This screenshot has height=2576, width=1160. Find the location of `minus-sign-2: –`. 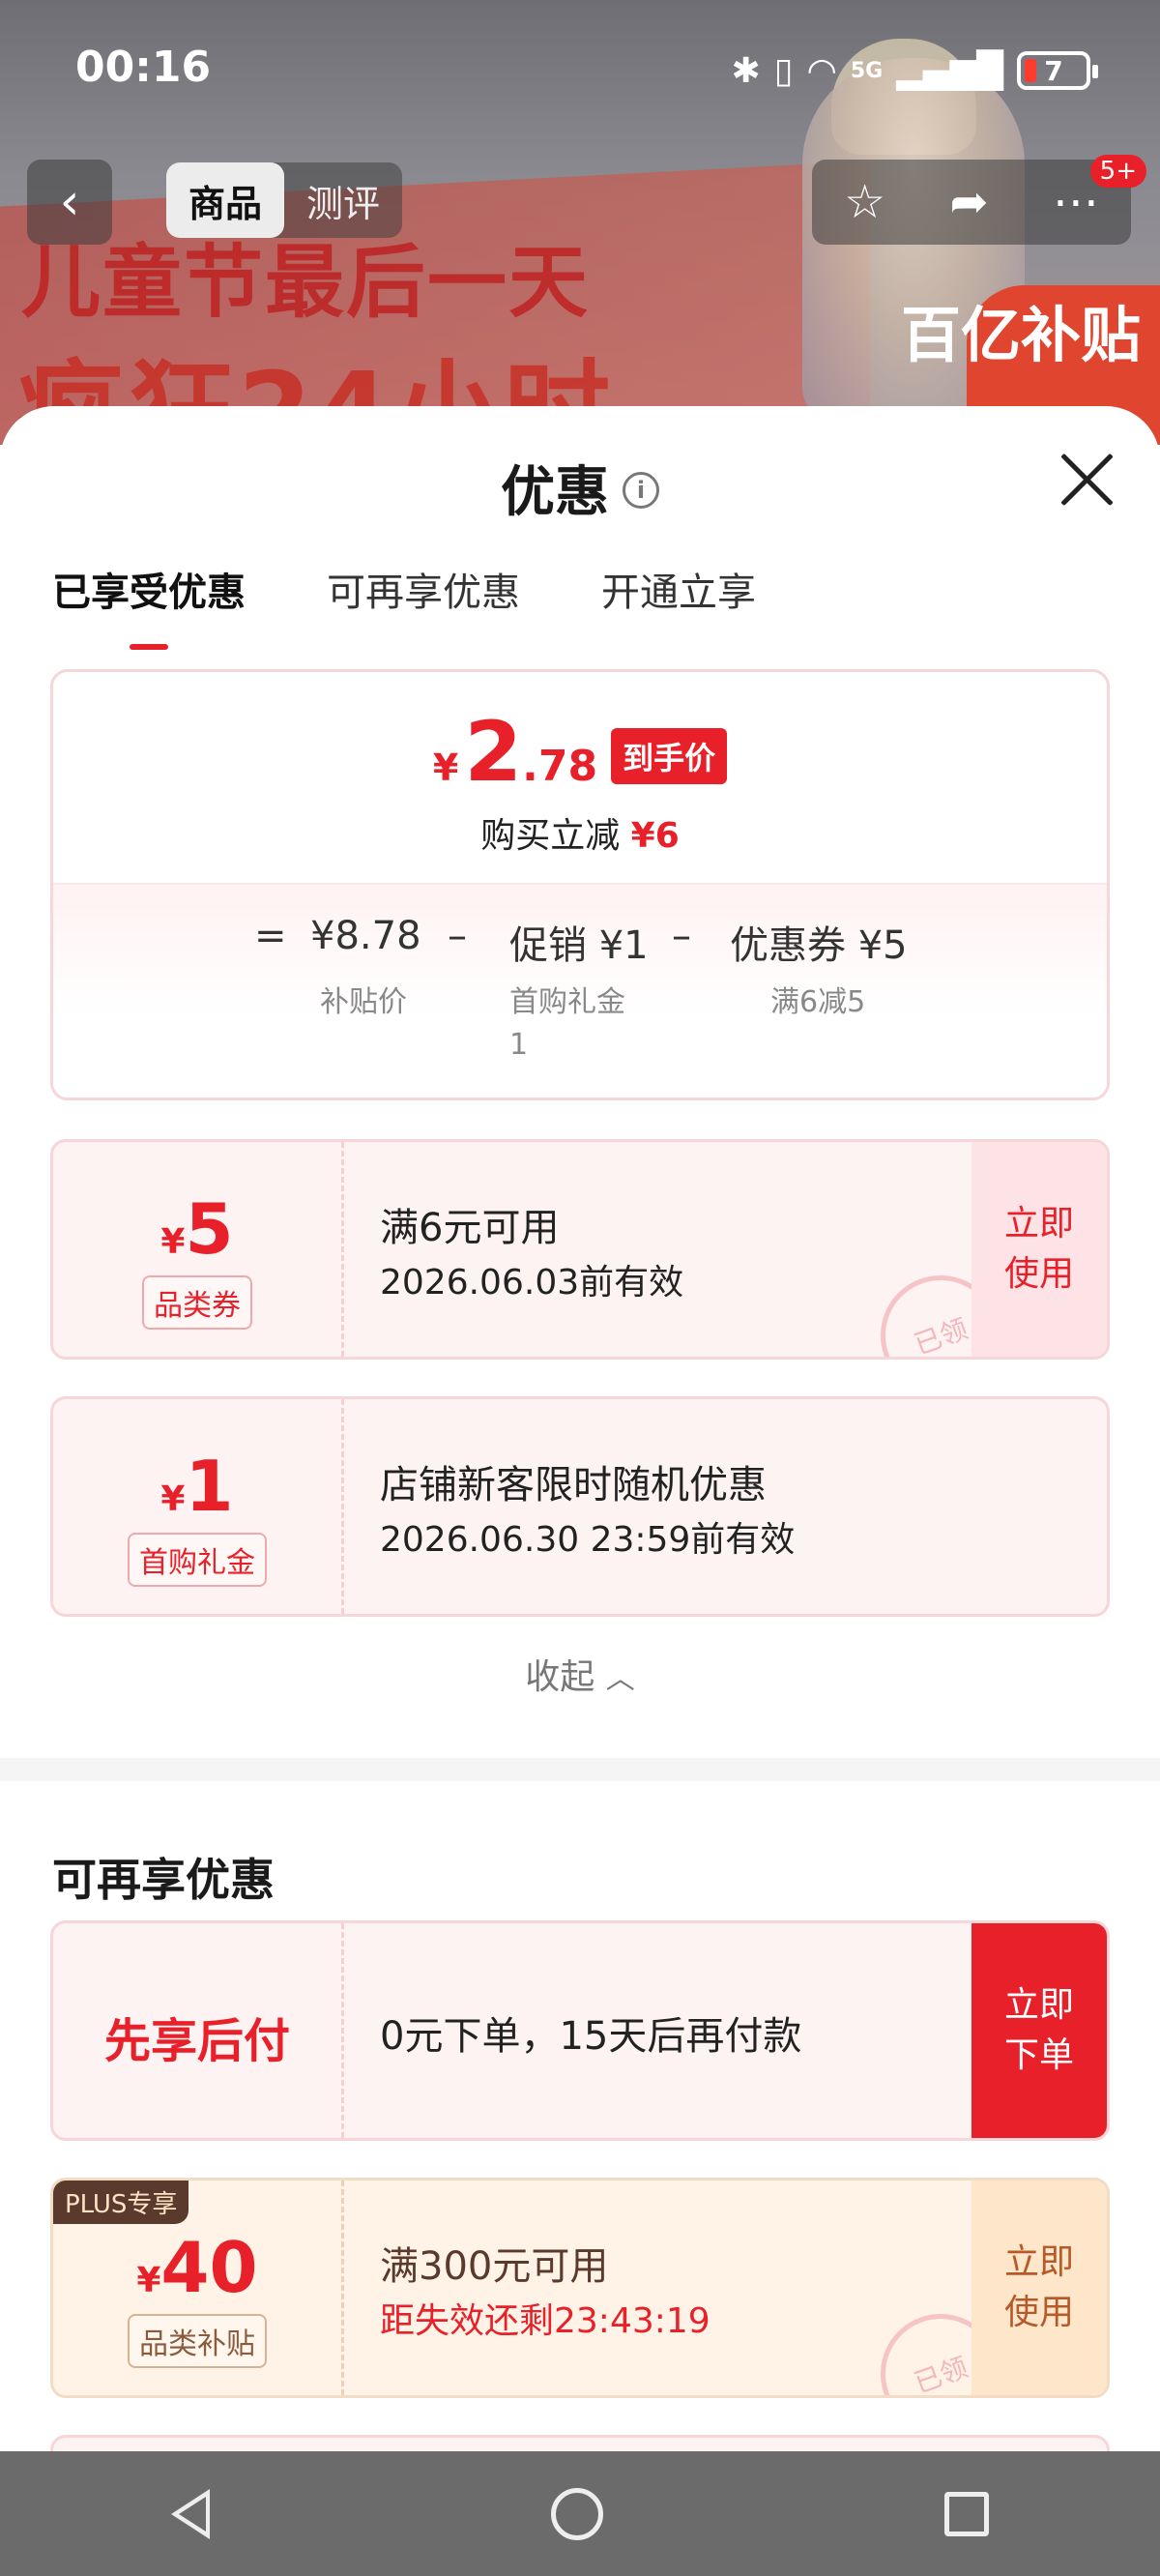

minus-sign-2: – is located at coordinates (681, 936).